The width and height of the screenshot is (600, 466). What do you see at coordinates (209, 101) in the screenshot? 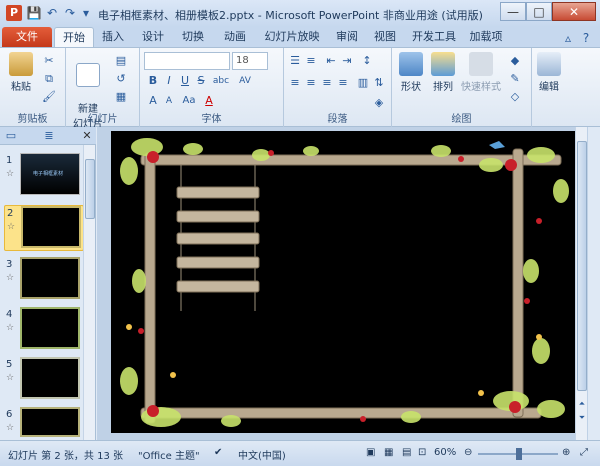
I see `font-color-button: A` at bounding box center [209, 101].